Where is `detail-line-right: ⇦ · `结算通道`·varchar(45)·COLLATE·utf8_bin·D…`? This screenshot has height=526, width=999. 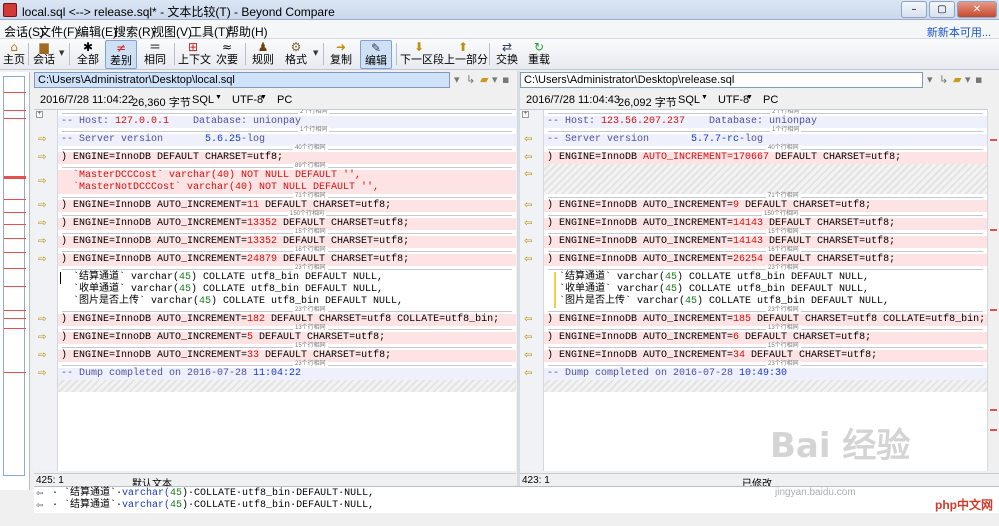 detail-line-right: ⇦ · `结算通道`·varchar(45)·COLLATE·utf8_bin·D… is located at coordinates (205, 505).